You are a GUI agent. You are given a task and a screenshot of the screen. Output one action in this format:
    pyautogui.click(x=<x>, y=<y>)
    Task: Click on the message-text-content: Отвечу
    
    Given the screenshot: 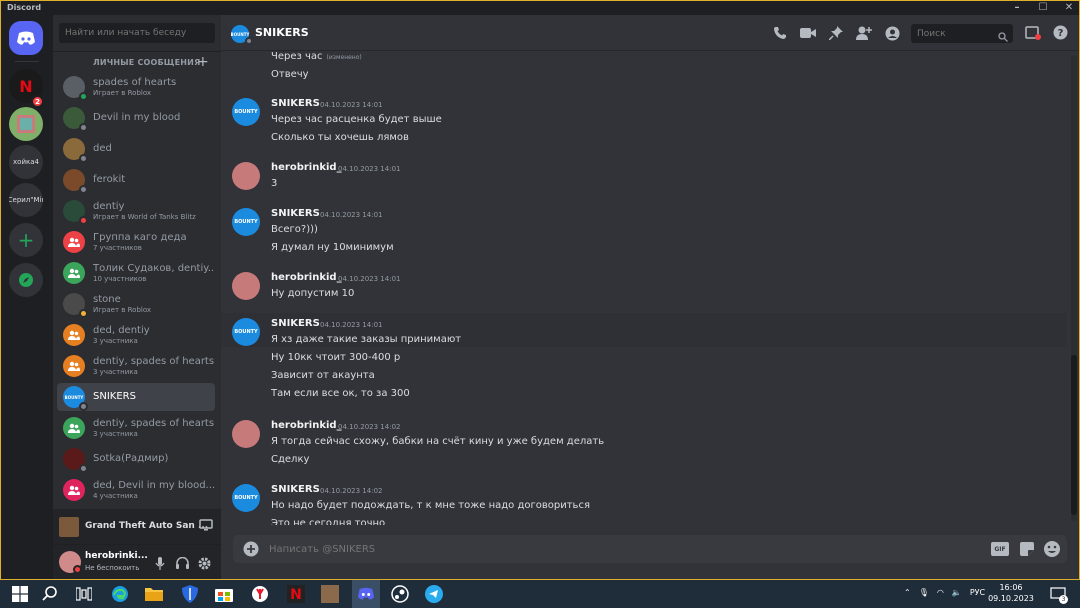 What is the action you would take?
    pyautogui.click(x=290, y=74)
    